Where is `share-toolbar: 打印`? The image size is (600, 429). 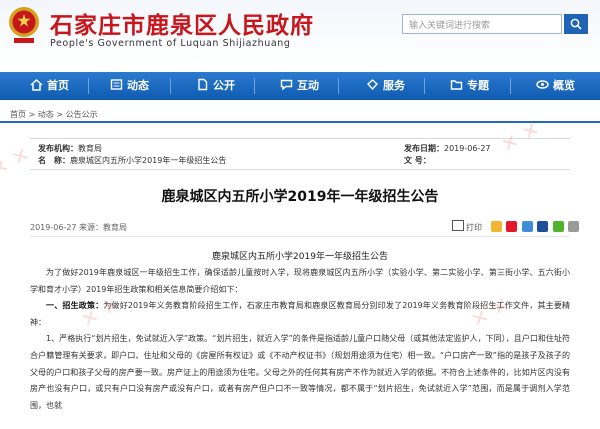
share-toolbar: 打印 is located at coordinates (516, 226).